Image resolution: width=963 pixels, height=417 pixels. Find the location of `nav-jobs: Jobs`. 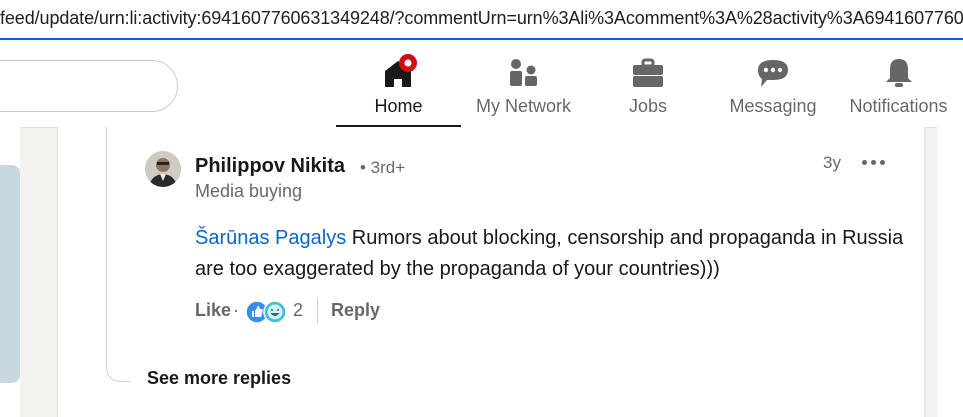

nav-jobs: Jobs is located at coordinates (648, 84).